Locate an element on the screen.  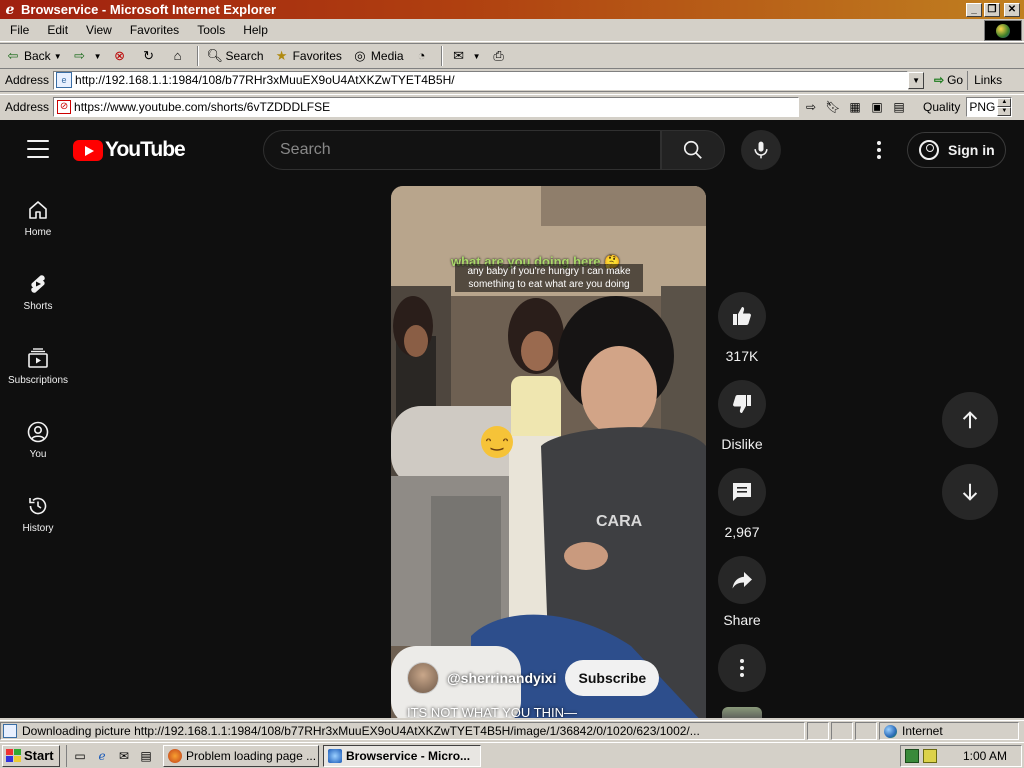
more-options-icon is located at coordinates (742, 668).